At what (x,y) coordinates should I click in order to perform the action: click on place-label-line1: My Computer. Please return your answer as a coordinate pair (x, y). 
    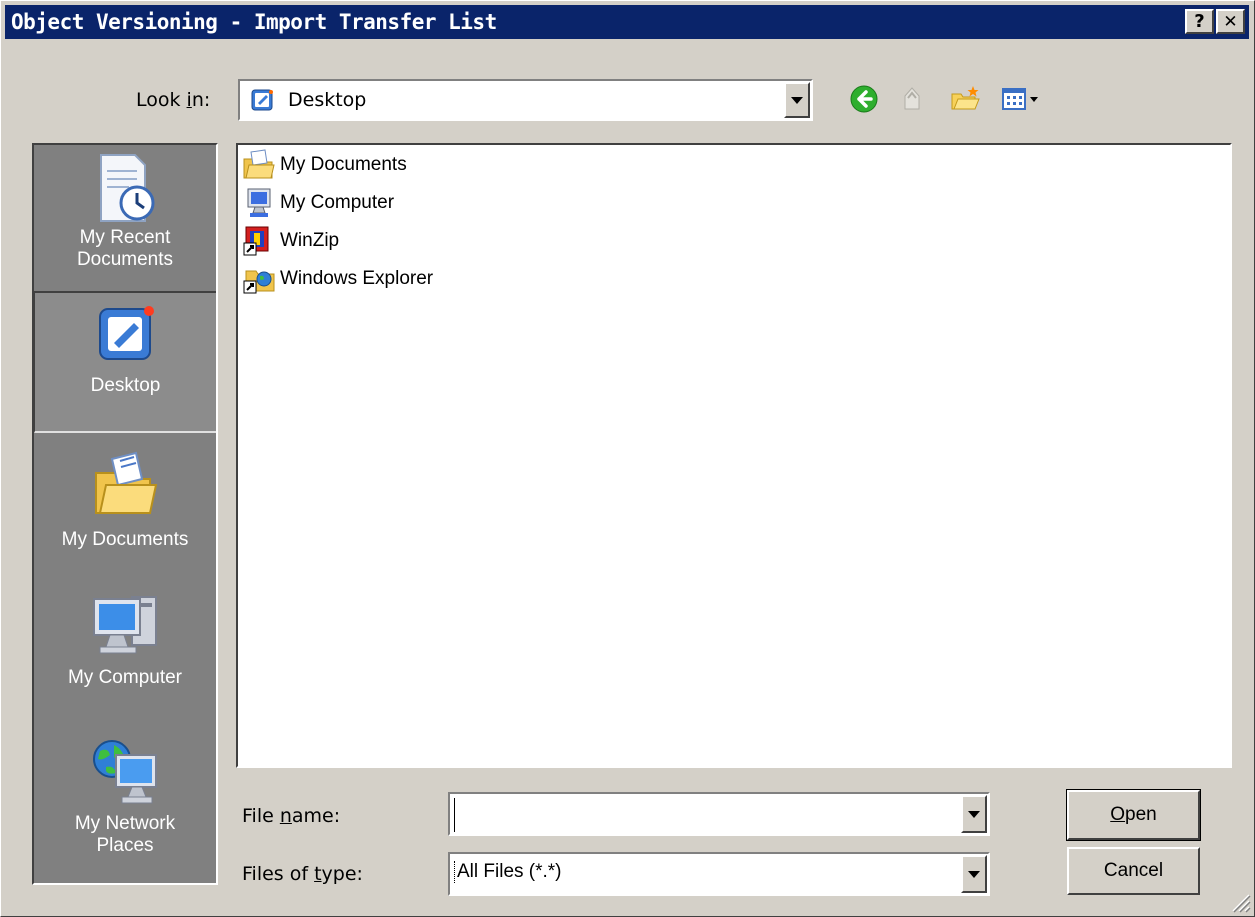
    Looking at the image, I should click on (125, 677).